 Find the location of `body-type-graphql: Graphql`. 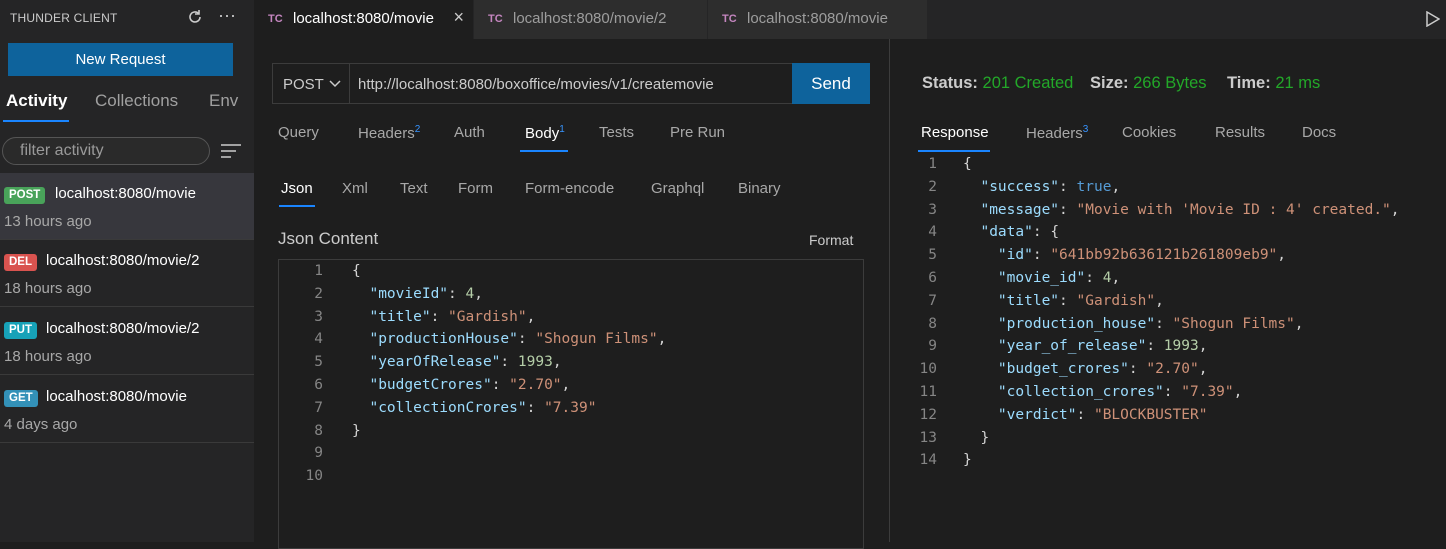

body-type-graphql: Graphql is located at coordinates (677, 188).